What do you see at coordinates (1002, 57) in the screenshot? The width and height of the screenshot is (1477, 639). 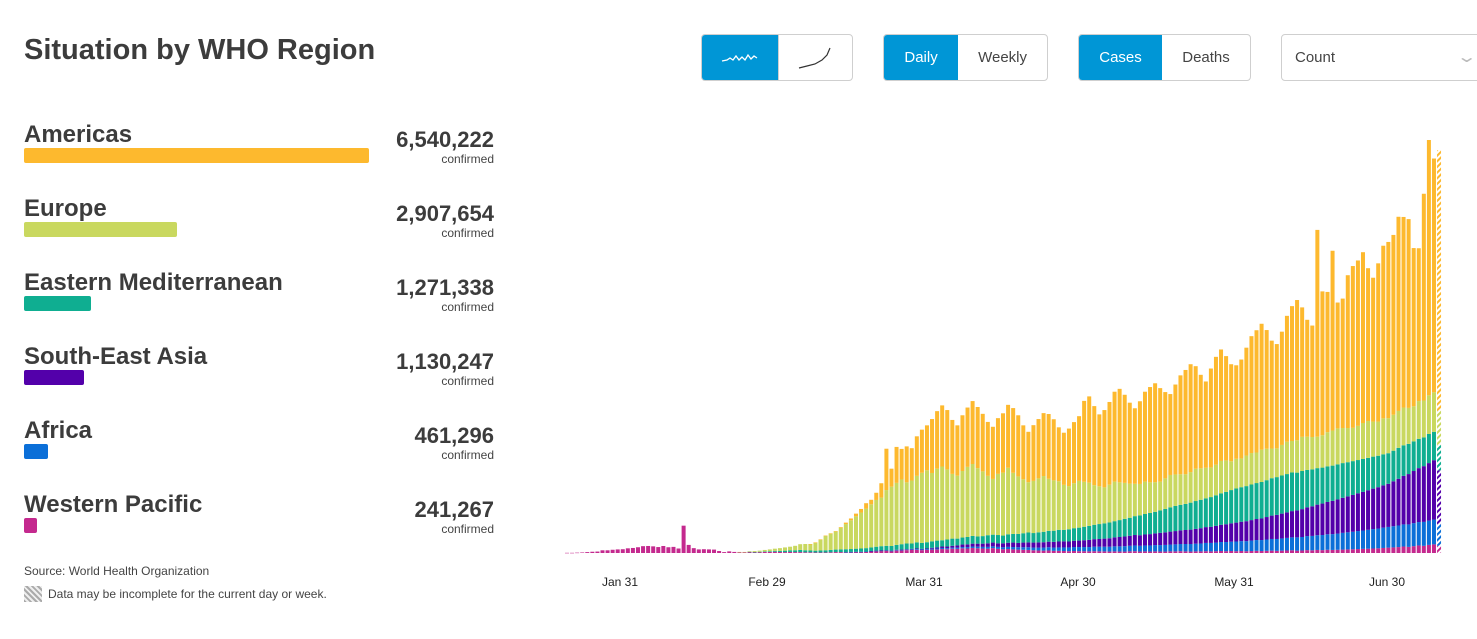 I see `weekly-button: Weekly` at bounding box center [1002, 57].